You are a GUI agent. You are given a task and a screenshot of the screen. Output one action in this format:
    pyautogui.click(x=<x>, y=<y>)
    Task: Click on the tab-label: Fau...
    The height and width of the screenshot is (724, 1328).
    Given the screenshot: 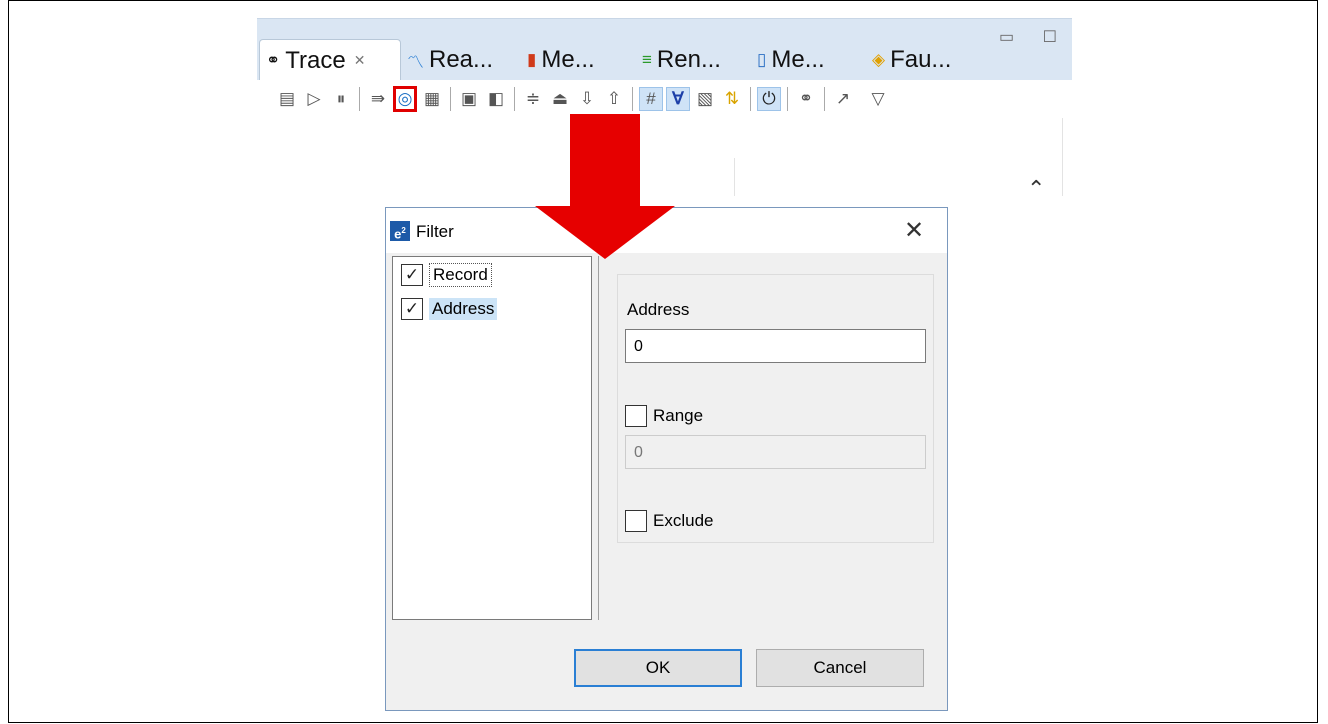 What is the action you would take?
    pyautogui.click(x=921, y=59)
    